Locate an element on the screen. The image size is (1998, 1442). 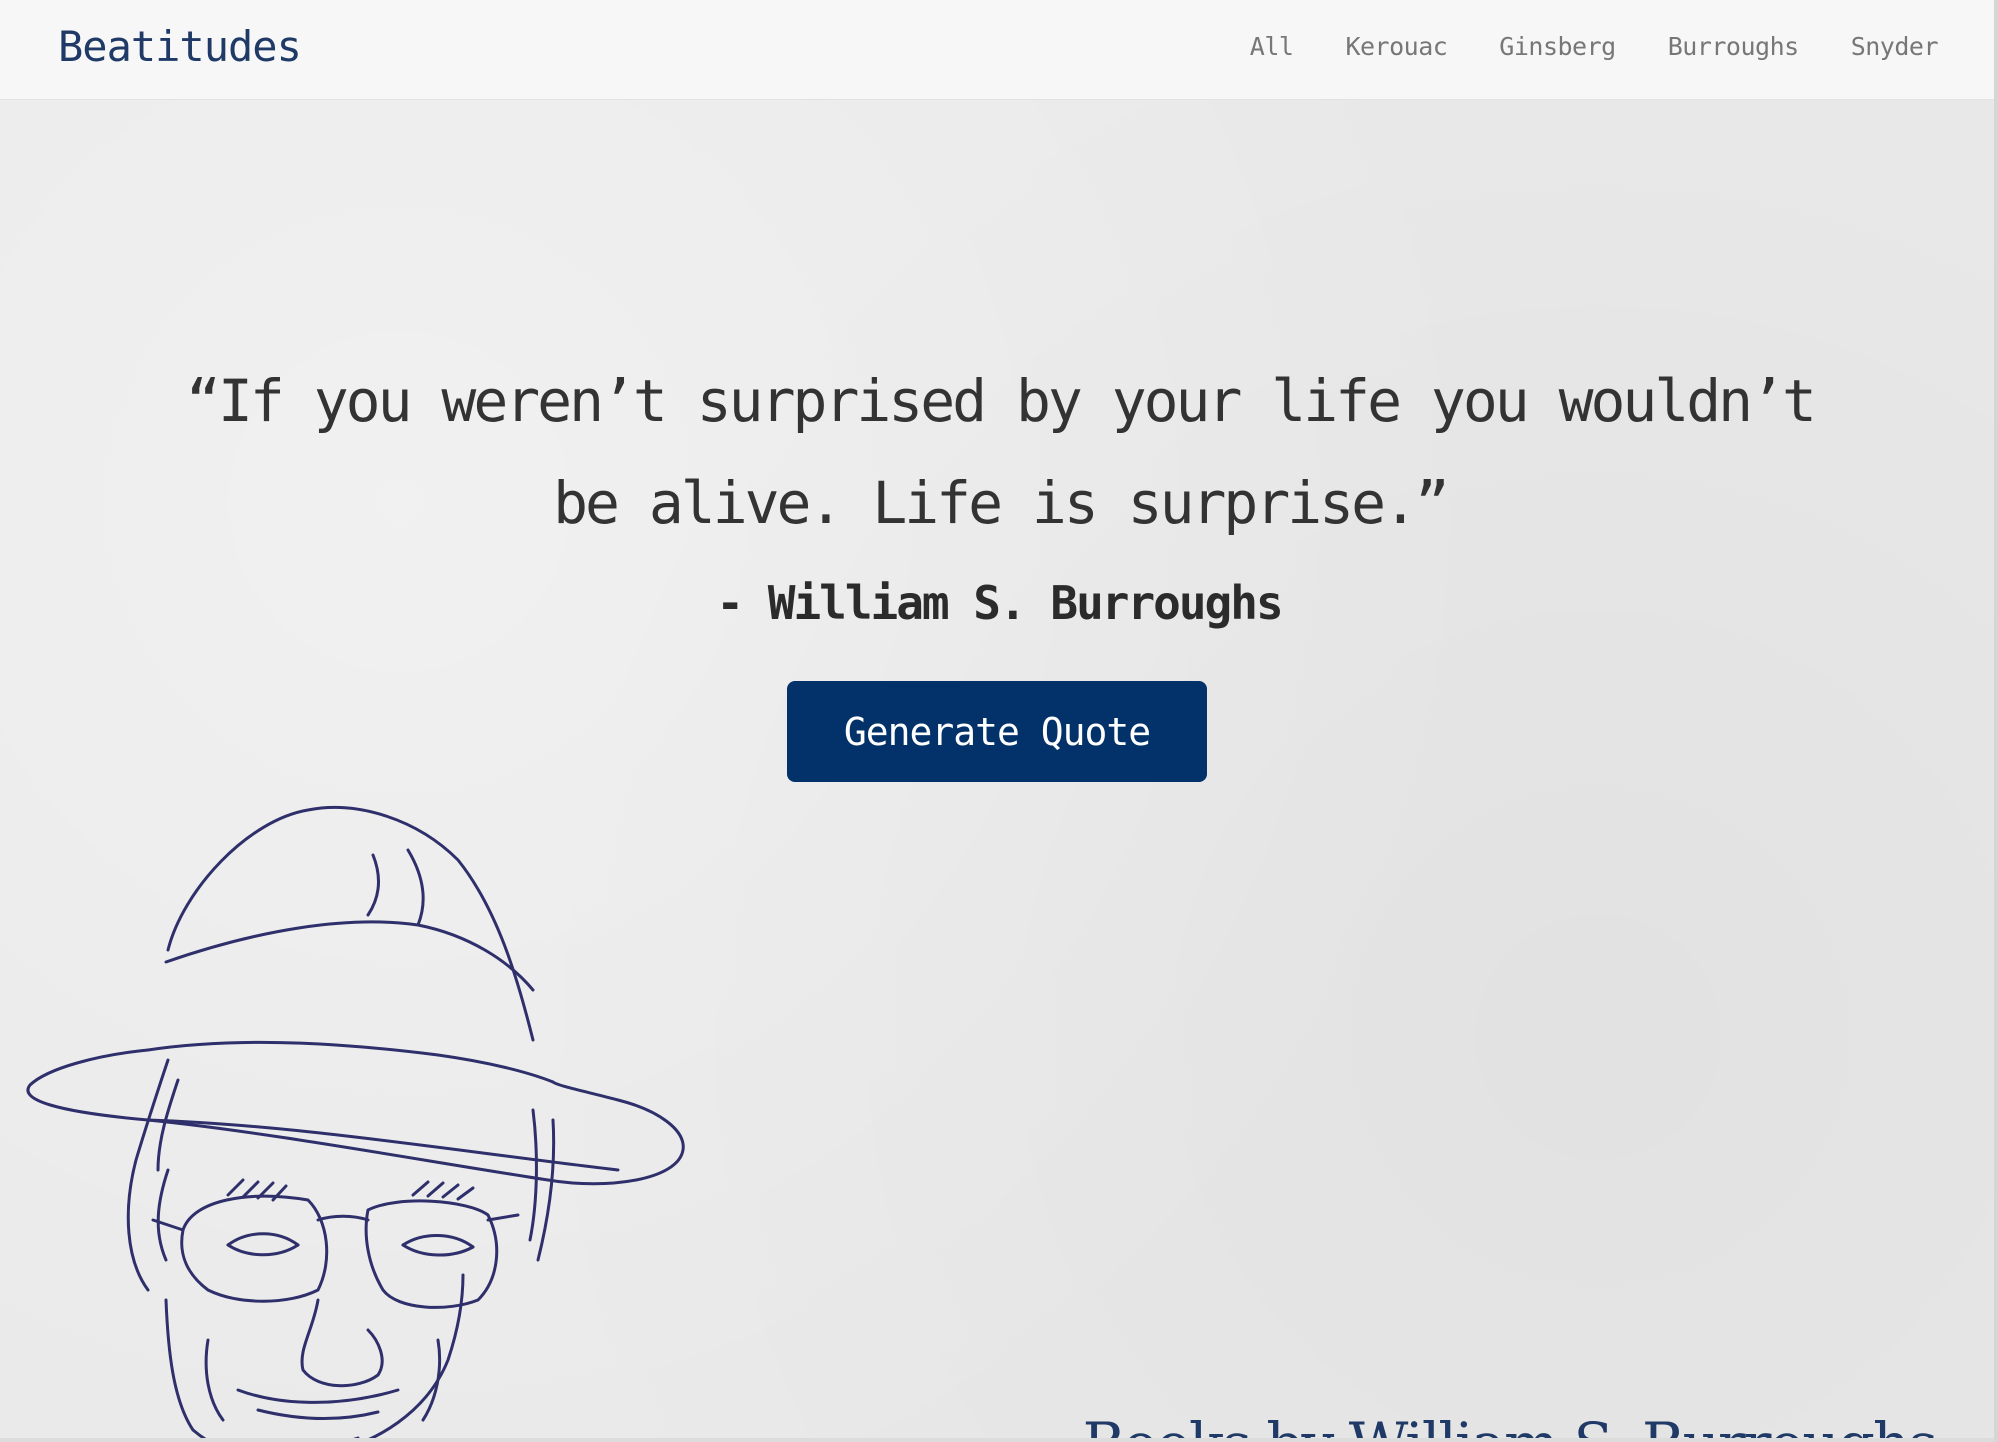
quote-author: - William S. Burroughs is located at coordinates (999, 603).